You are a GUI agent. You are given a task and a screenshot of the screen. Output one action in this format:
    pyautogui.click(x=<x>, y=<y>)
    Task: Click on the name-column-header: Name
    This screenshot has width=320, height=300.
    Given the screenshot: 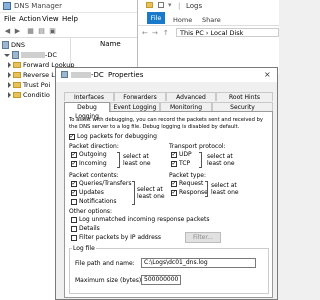 What is the action you would take?
    pyautogui.click(x=110, y=44)
    